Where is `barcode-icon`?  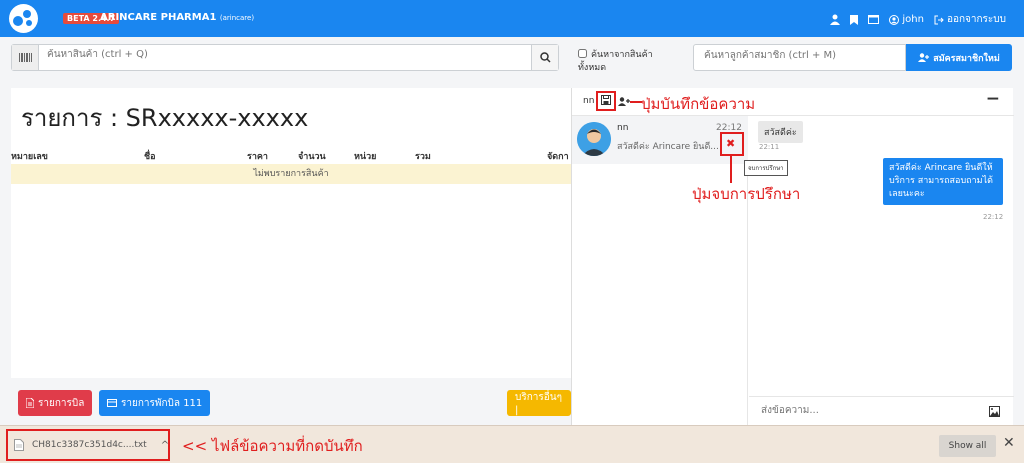
barcode-icon is located at coordinates (25, 57).